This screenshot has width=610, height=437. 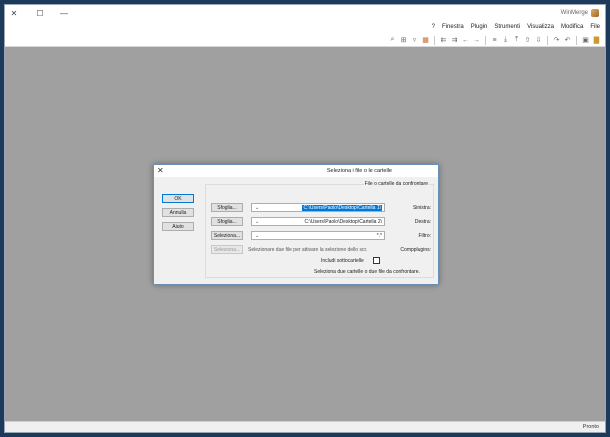 What do you see at coordinates (178, 198) in the screenshot?
I see `ok-button: OK` at bounding box center [178, 198].